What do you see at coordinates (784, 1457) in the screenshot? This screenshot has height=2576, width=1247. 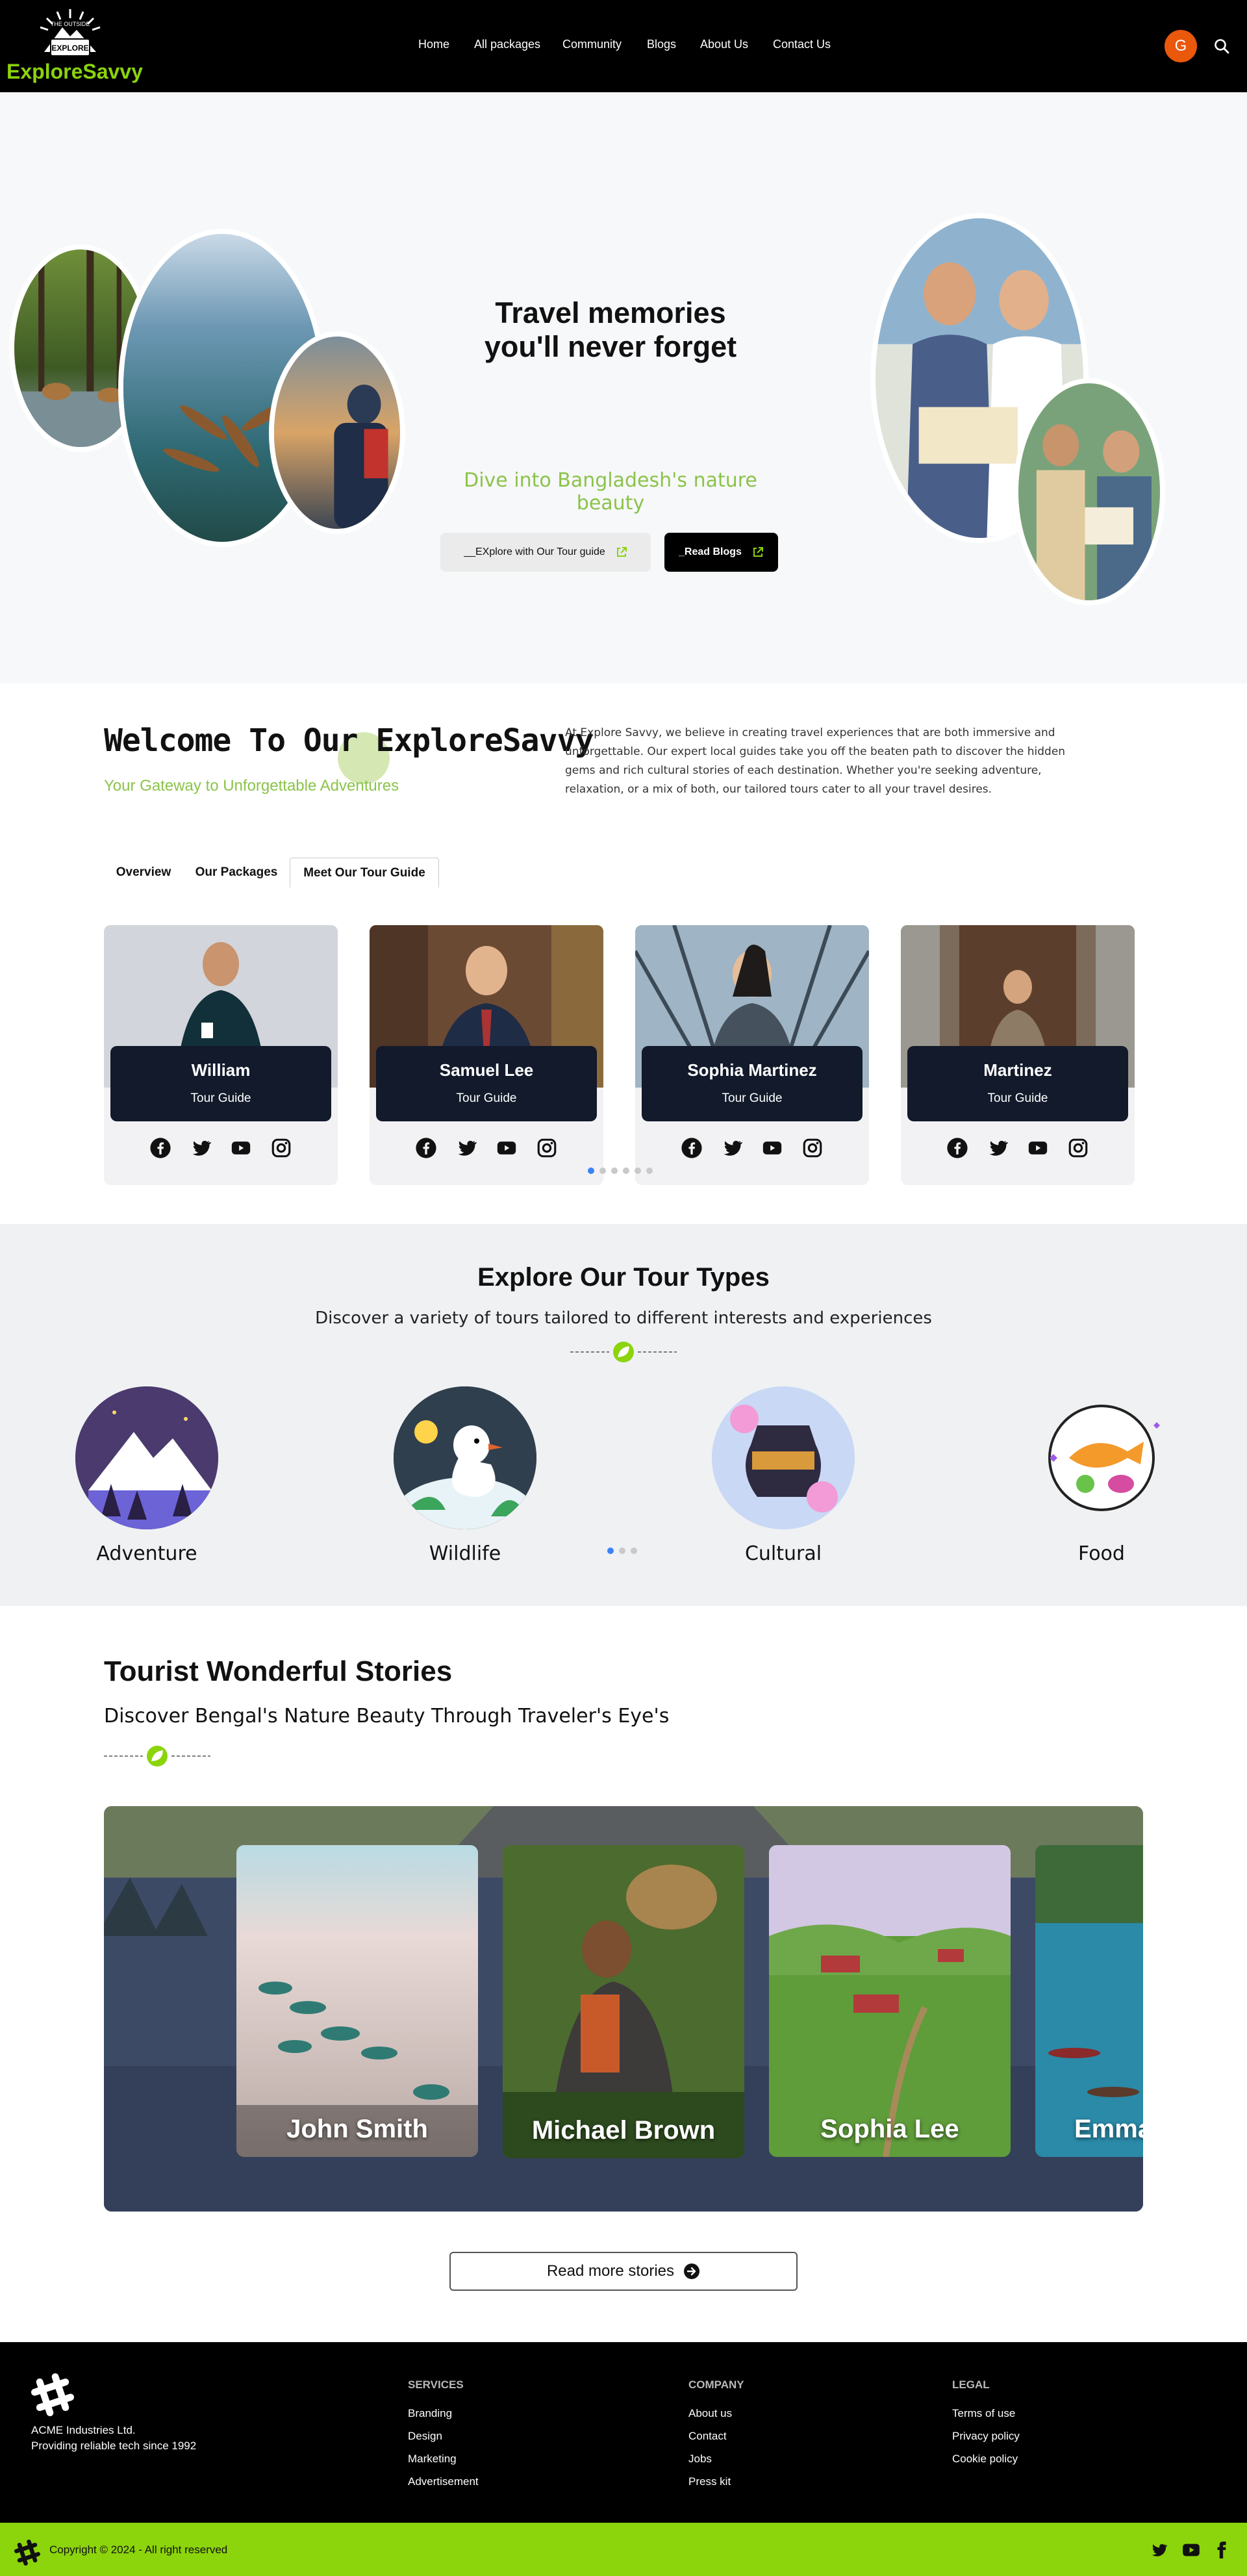 I see `cultural-vase-icon` at bounding box center [784, 1457].